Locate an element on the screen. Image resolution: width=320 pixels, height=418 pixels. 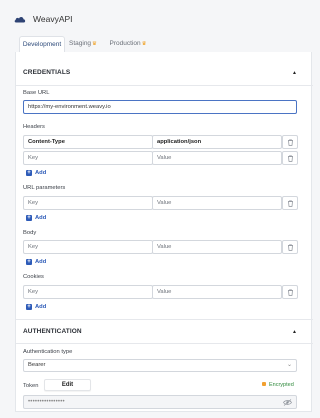
authentication-title: AUTHENTICATION is located at coordinates (52, 331).